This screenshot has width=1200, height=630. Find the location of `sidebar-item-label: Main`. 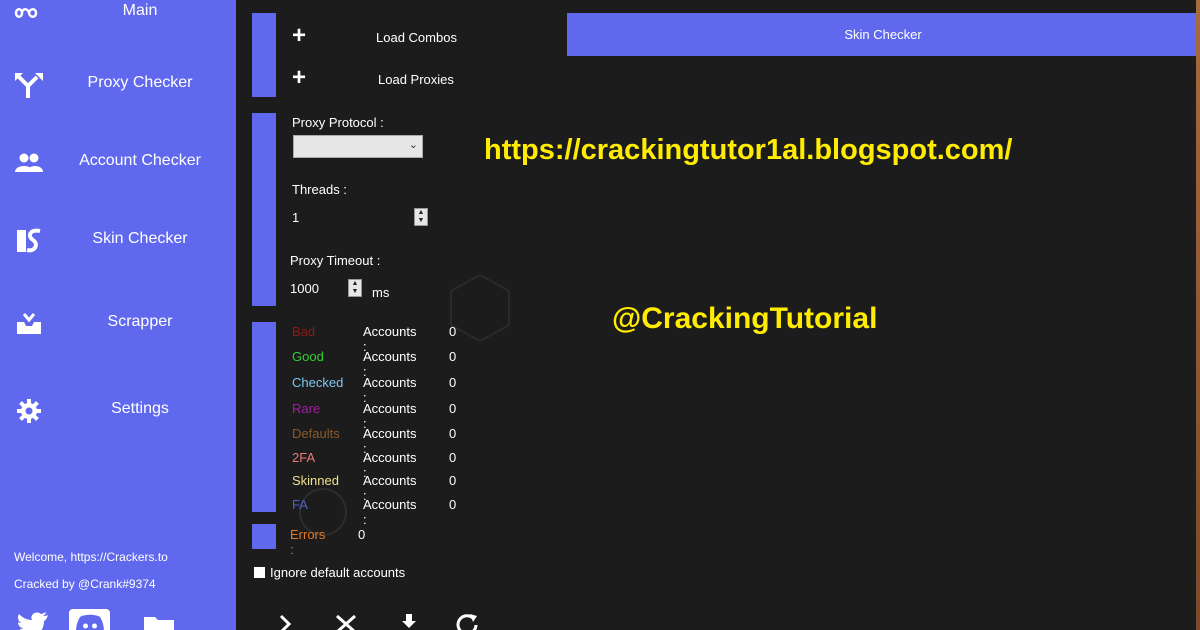

sidebar-item-label: Main is located at coordinates (140, 10).